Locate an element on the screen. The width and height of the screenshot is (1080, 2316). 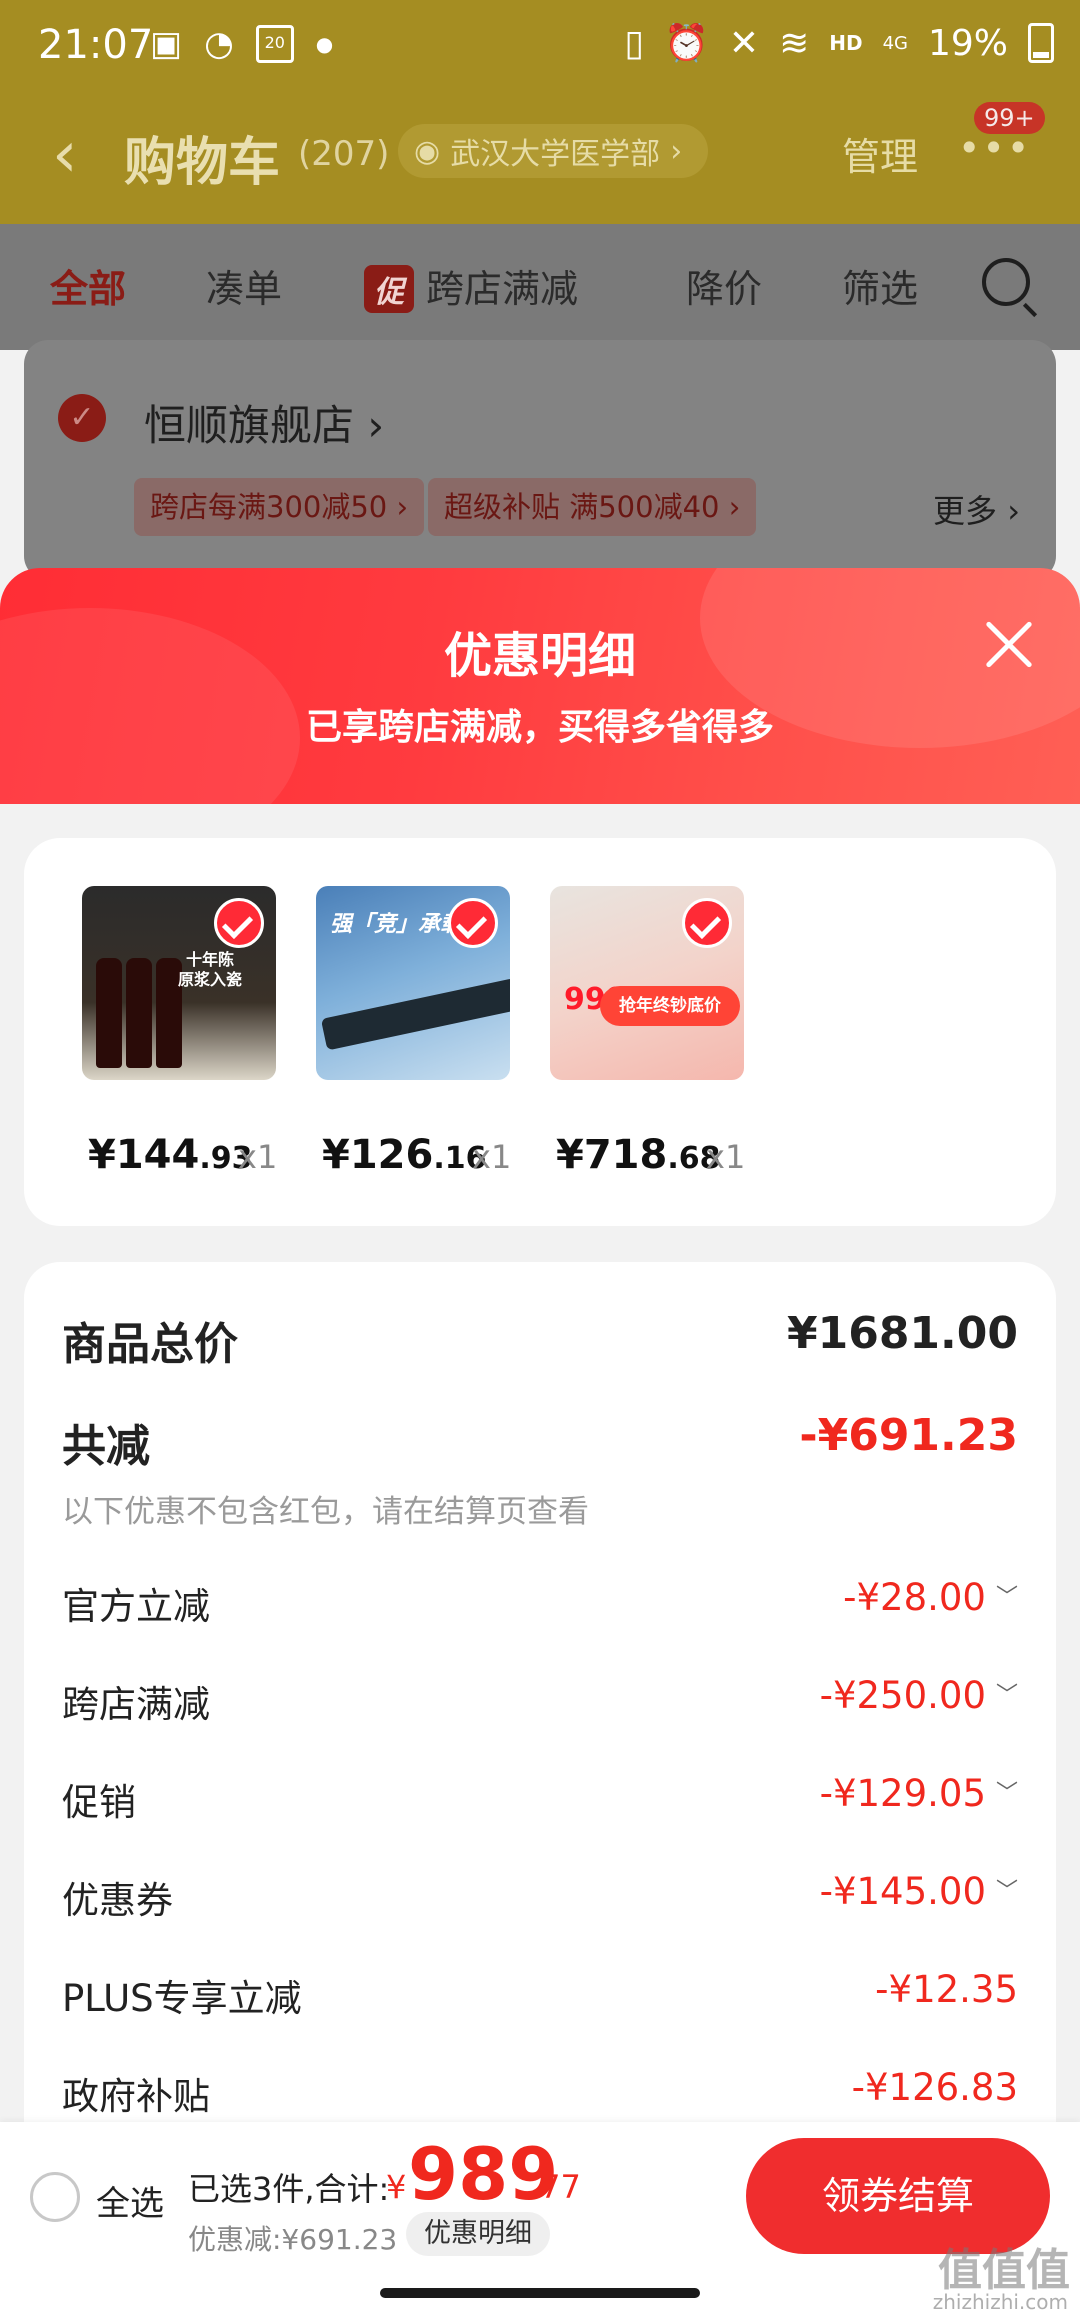
mute-icon: ✕ is located at coordinates (744, 43).